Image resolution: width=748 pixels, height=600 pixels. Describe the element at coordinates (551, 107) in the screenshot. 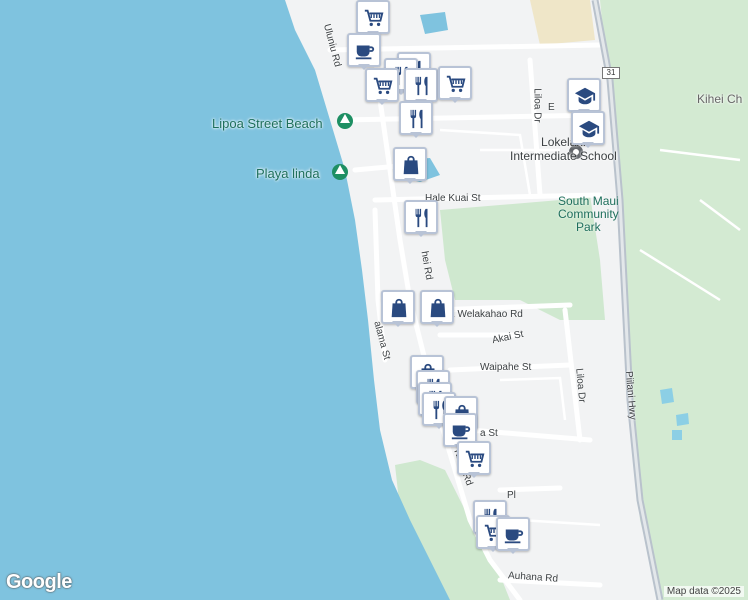

I see `street-label-e-partial: E` at that location.